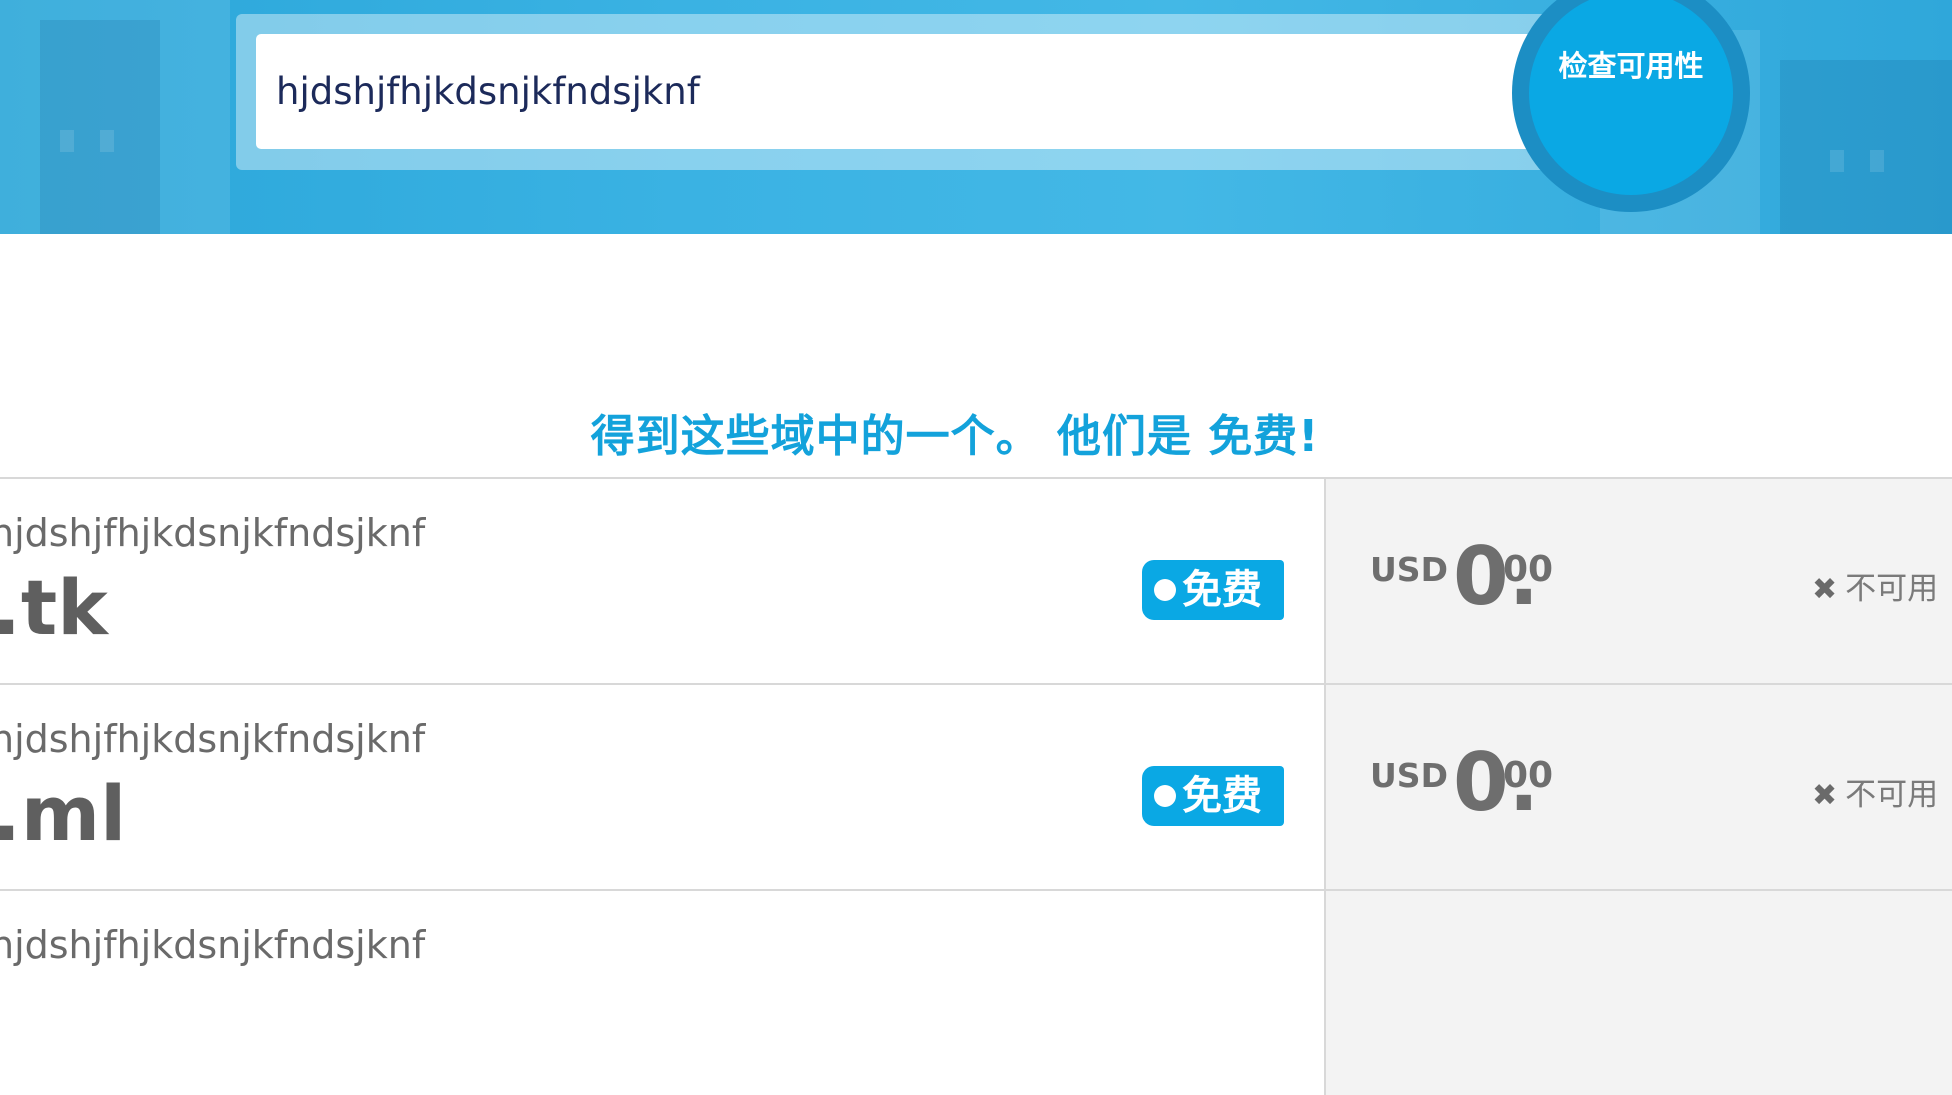 The height and width of the screenshot is (1095, 1952). Describe the element at coordinates (63, 813) in the screenshot. I see `domain-tld: .ml` at that location.